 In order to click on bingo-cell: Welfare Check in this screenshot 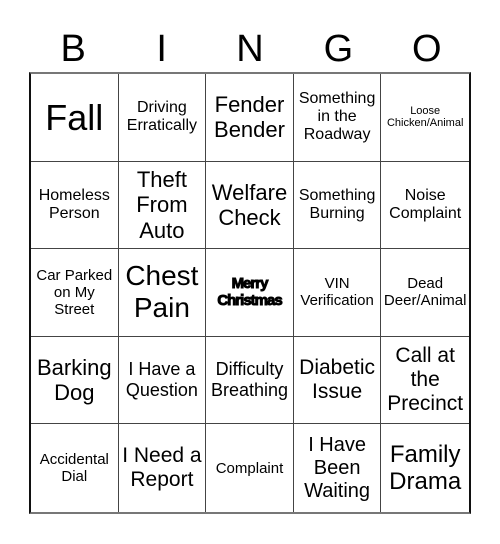, I will do `click(250, 205)`.